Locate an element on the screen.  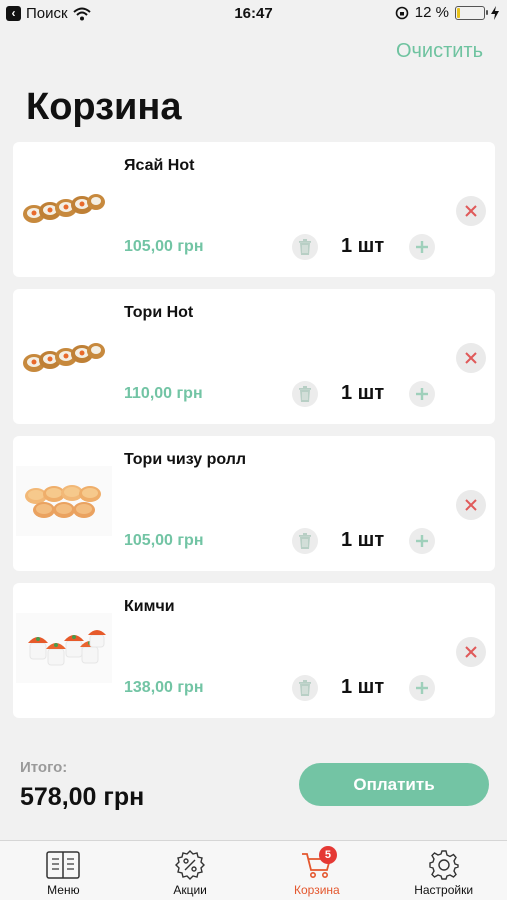
tab-label: Акции is located at coordinates (190, 890).